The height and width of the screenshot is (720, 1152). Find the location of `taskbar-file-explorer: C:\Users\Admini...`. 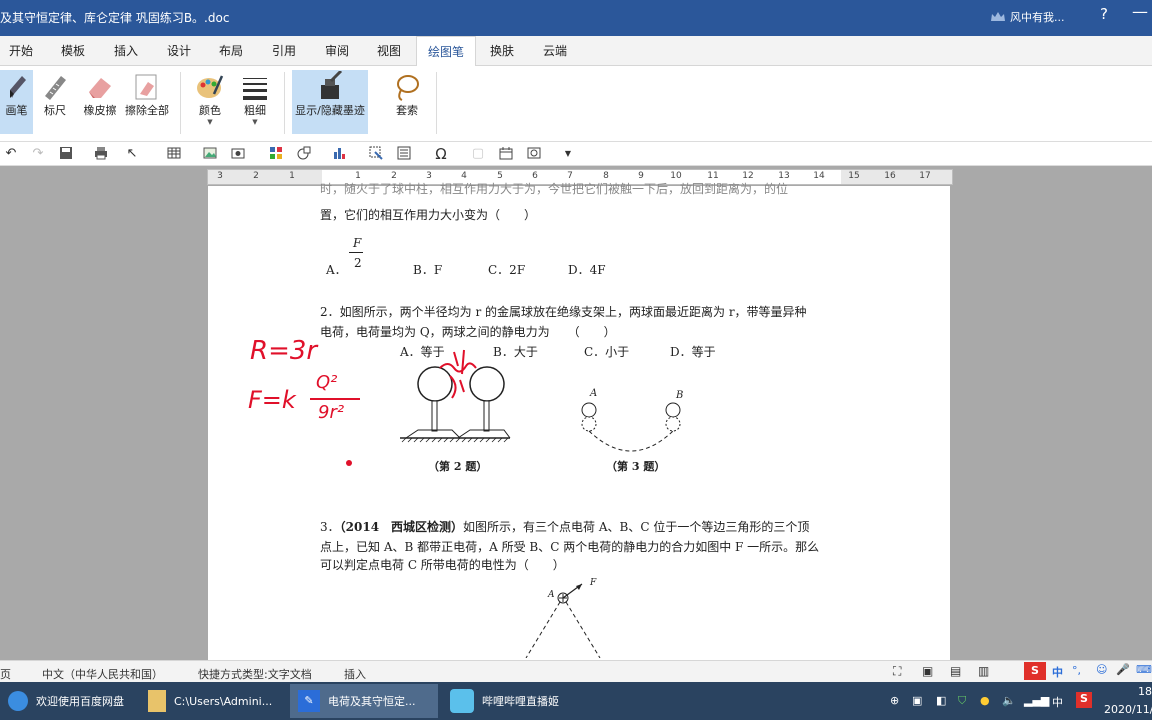

taskbar-file-explorer: C:\Users\Admini... is located at coordinates (213, 701).